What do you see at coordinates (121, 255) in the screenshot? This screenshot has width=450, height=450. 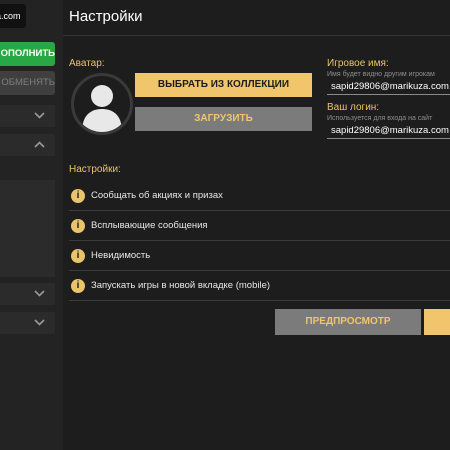 I see `setting-label: Невидимость` at bounding box center [121, 255].